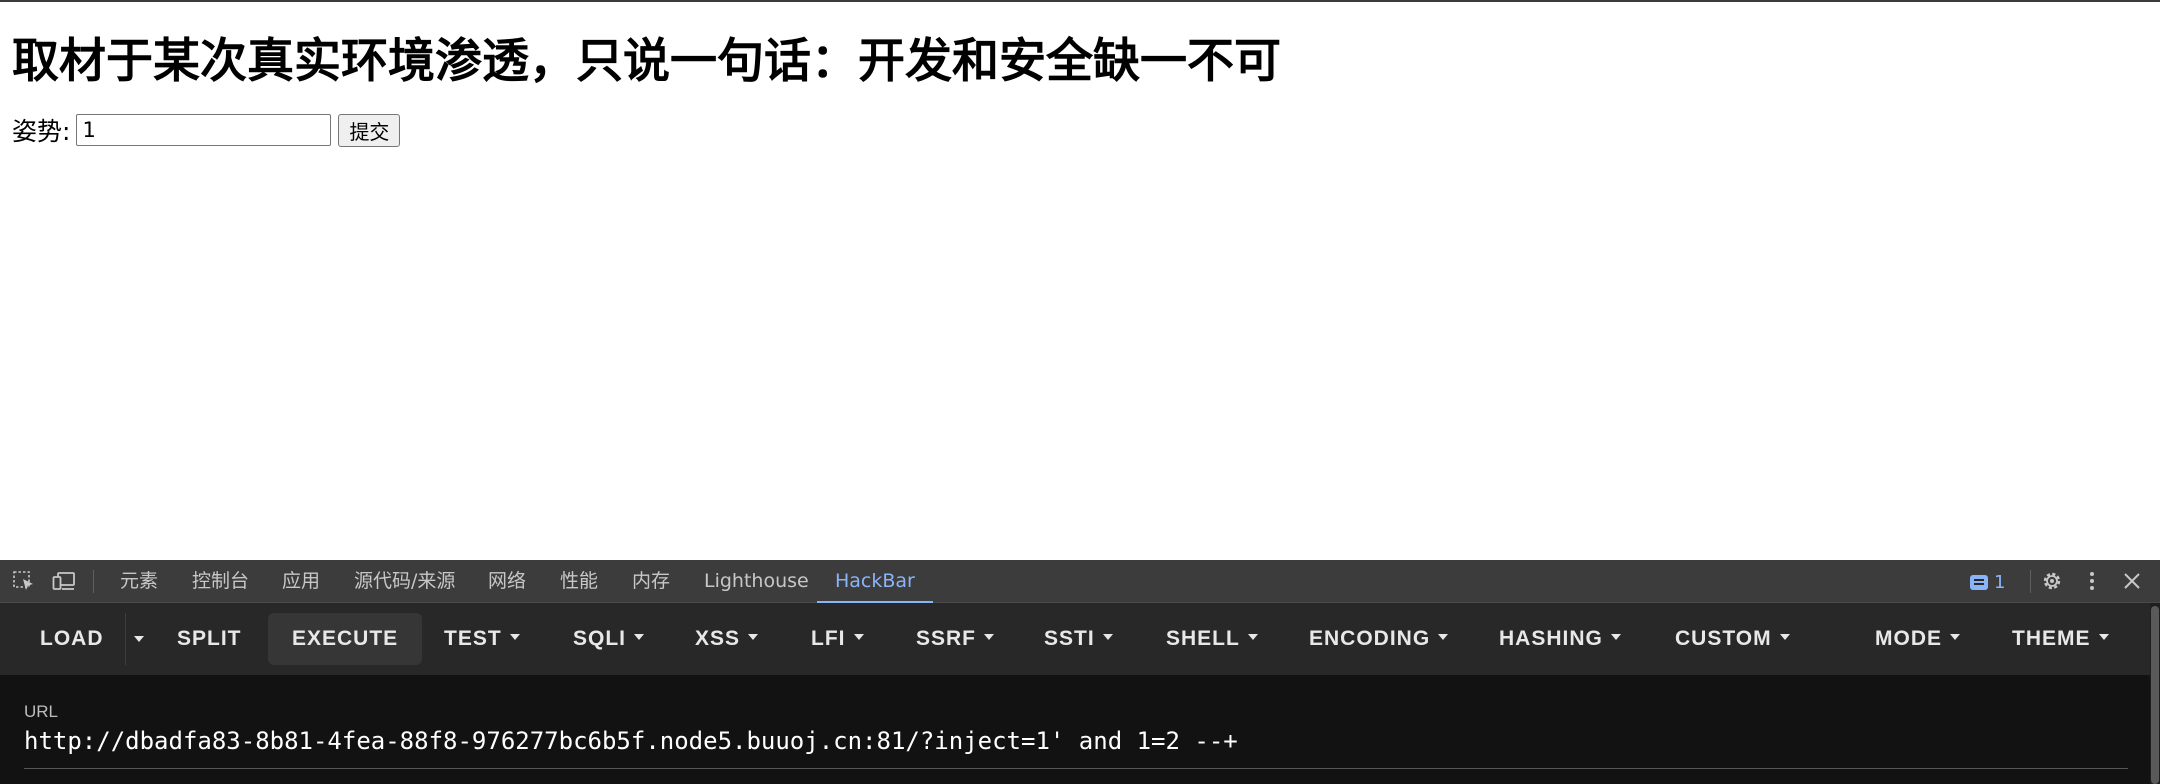 This screenshot has width=2160, height=784. I want to click on shell-menu: SHELL, so click(1212, 639).